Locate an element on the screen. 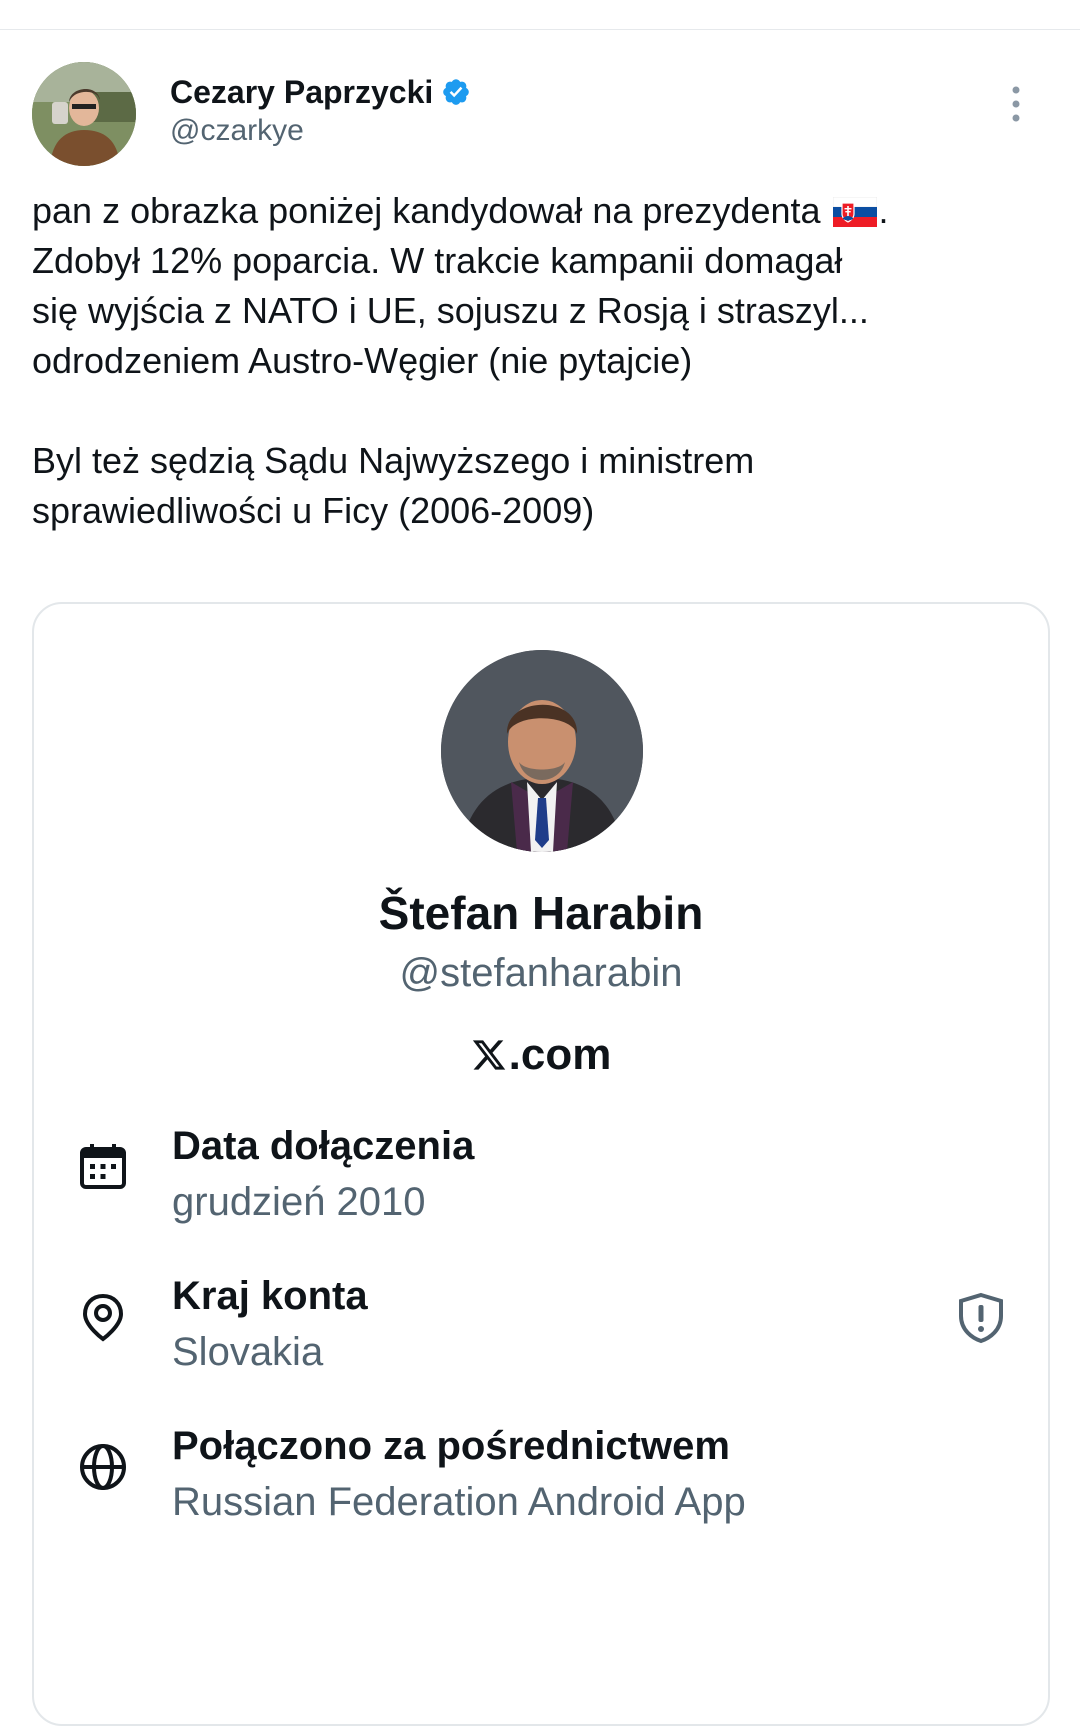 The image size is (1080, 1726). profile-domain-text: .com is located at coordinates (560, 1054).